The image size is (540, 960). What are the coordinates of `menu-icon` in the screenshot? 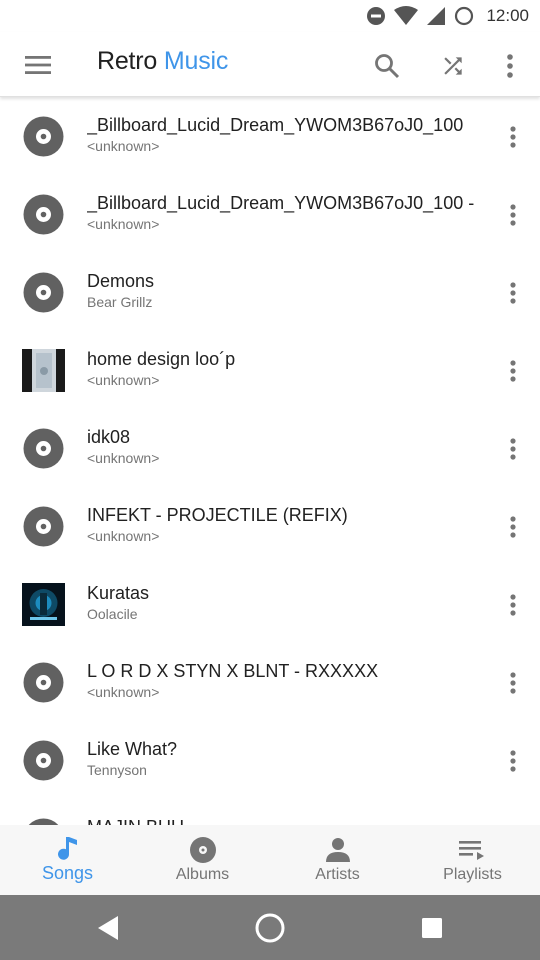 It's located at (38, 65).